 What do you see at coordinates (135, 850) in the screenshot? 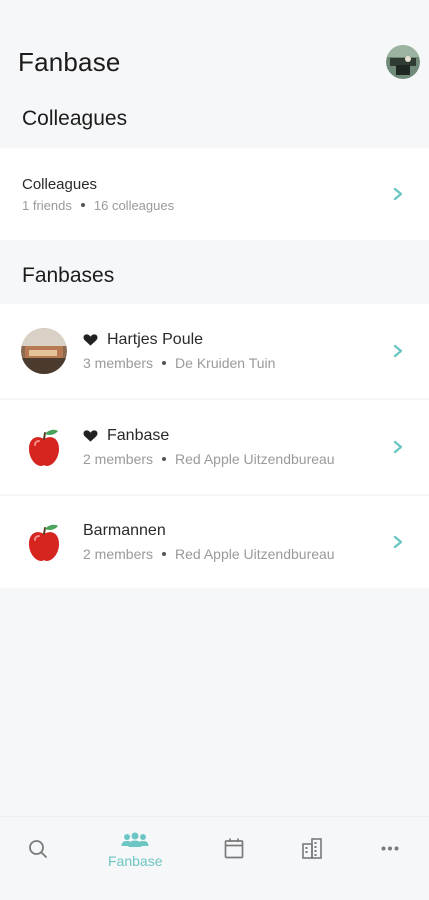
I see `nav-fanbase: Fanbase` at bounding box center [135, 850].